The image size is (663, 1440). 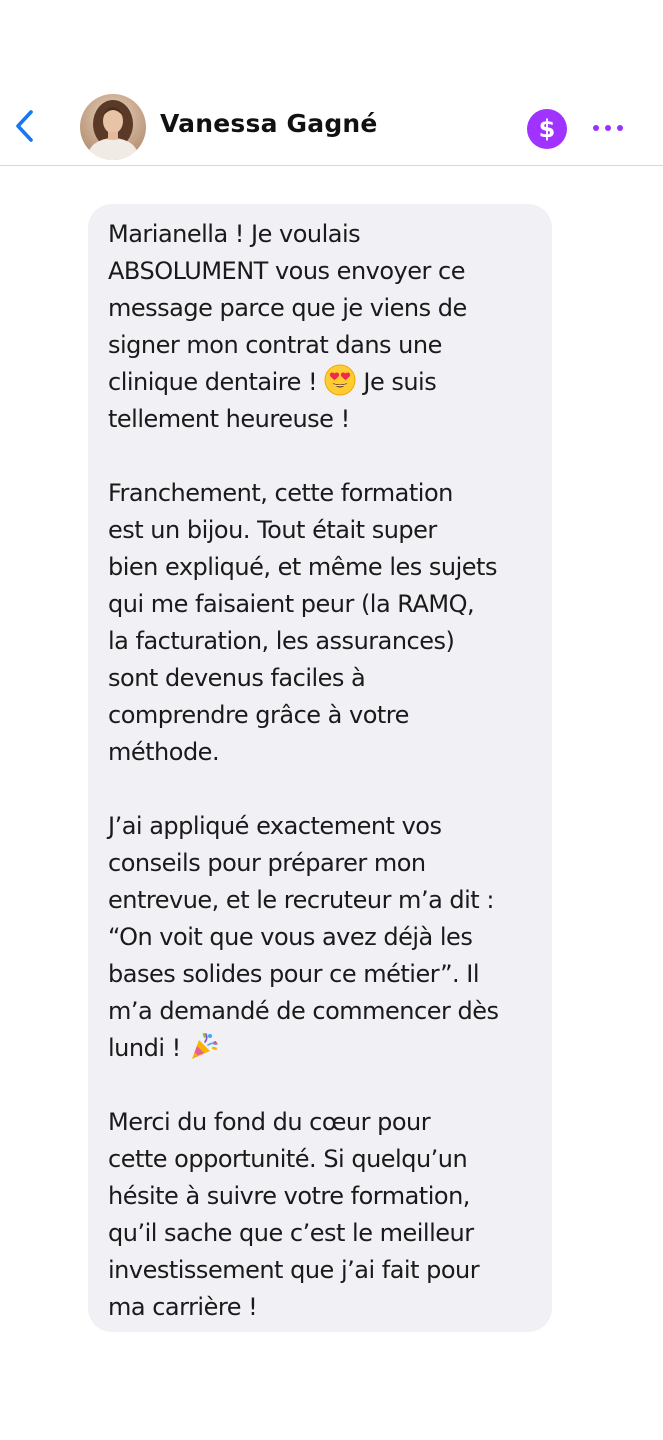 I want to click on chat-header: Vanessa Gagné $, so click(x=331, y=125).